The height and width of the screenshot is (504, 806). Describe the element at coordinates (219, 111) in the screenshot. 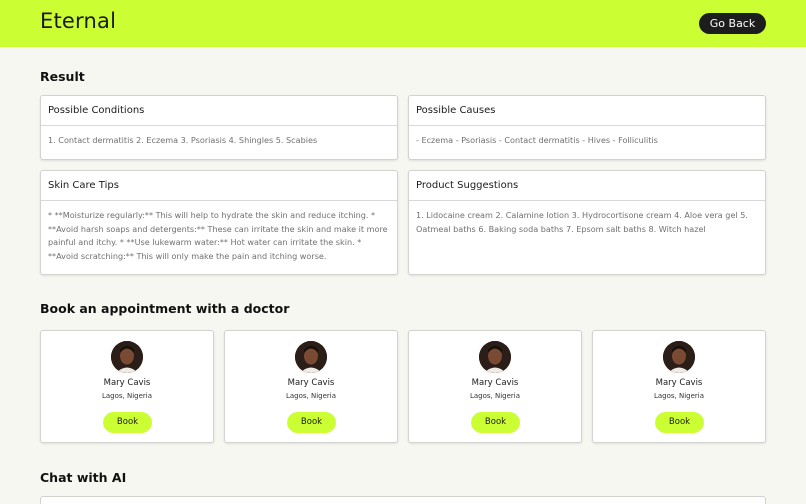

I see `card-title: Possible Conditions` at that location.